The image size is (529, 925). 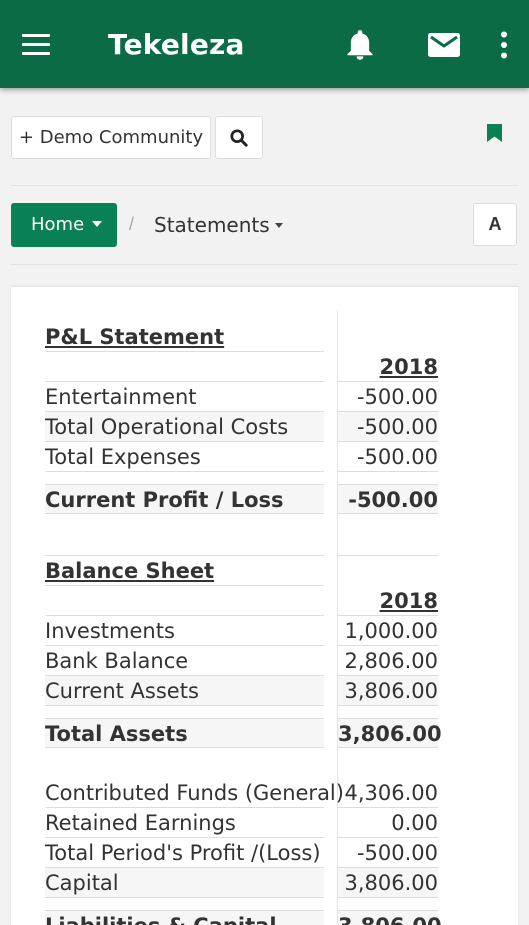 What do you see at coordinates (444, 45) in the screenshot?
I see `mail-icon` at bounding box center [444, 45].